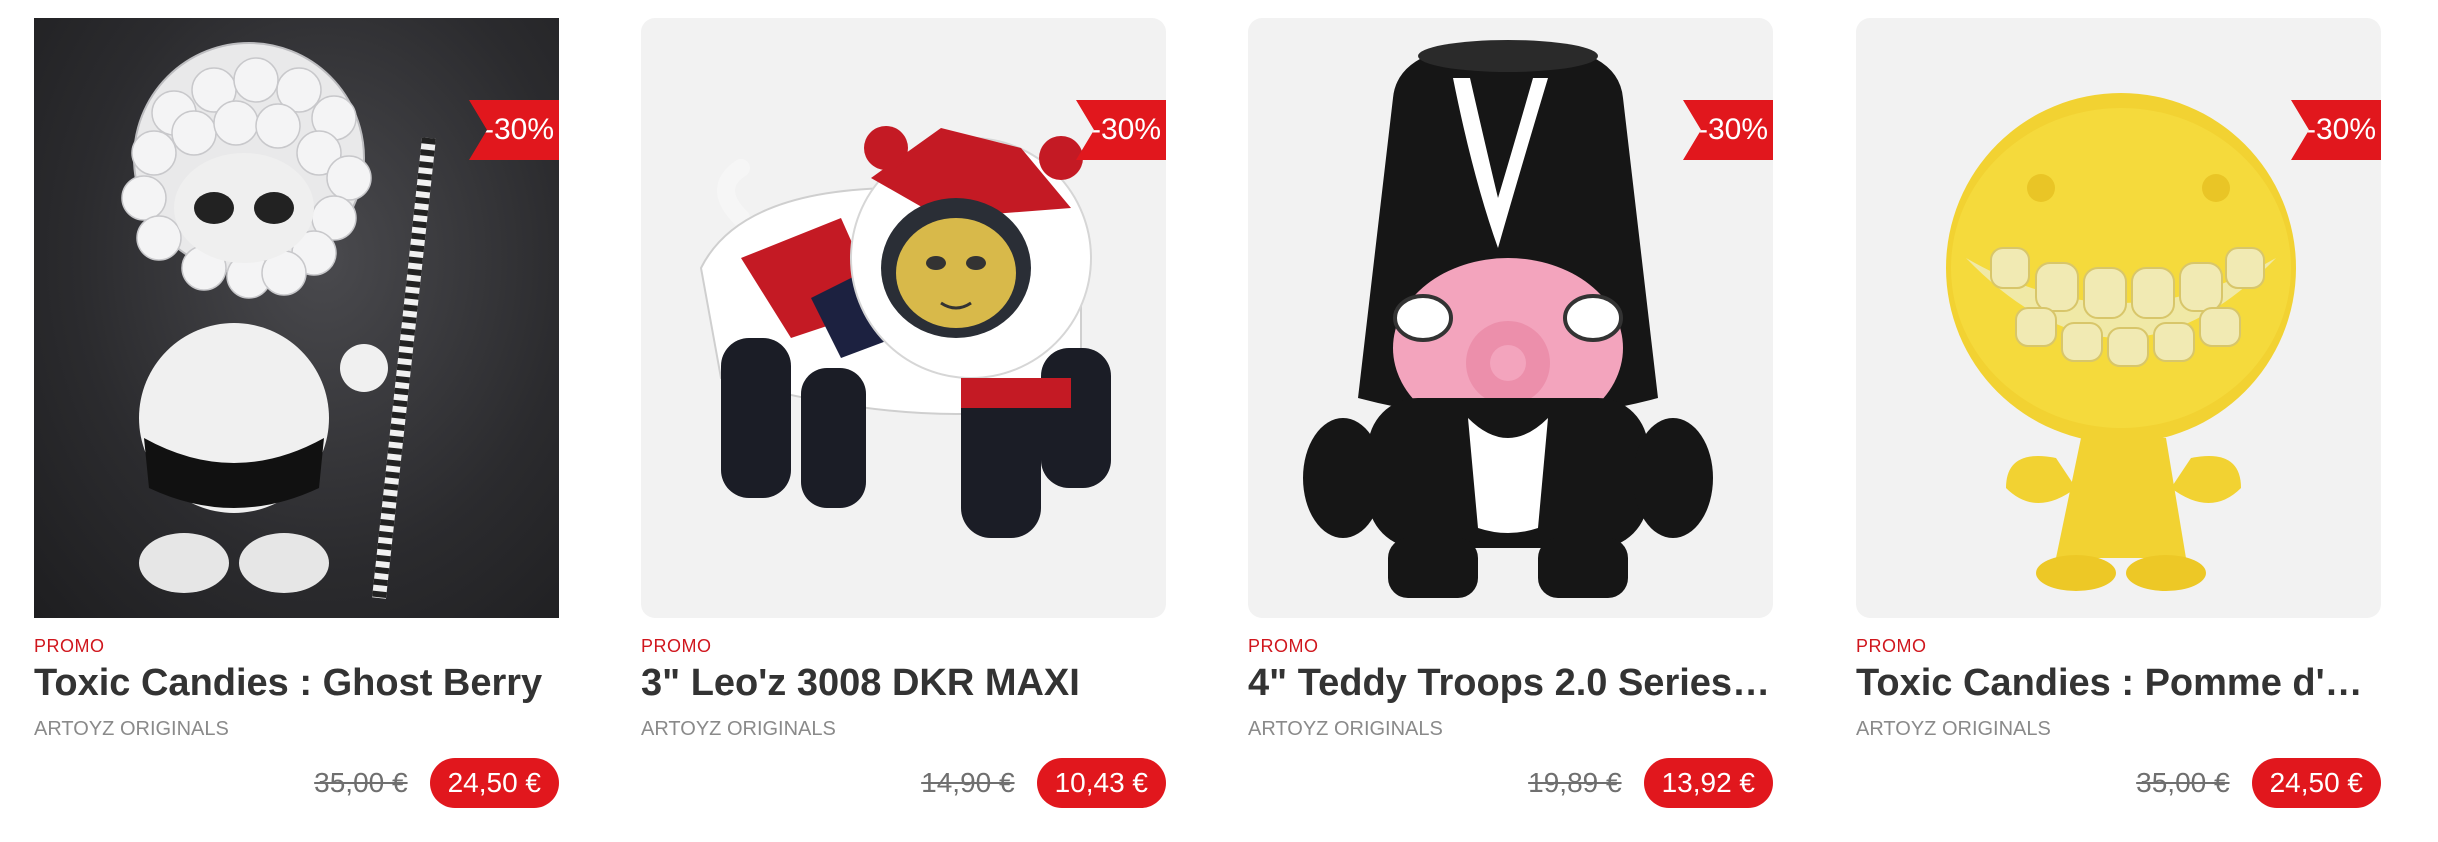  Describe the element at coordinates (1708, 783) in the screenshot. I see `sale-price: 13,92 €` at that location.